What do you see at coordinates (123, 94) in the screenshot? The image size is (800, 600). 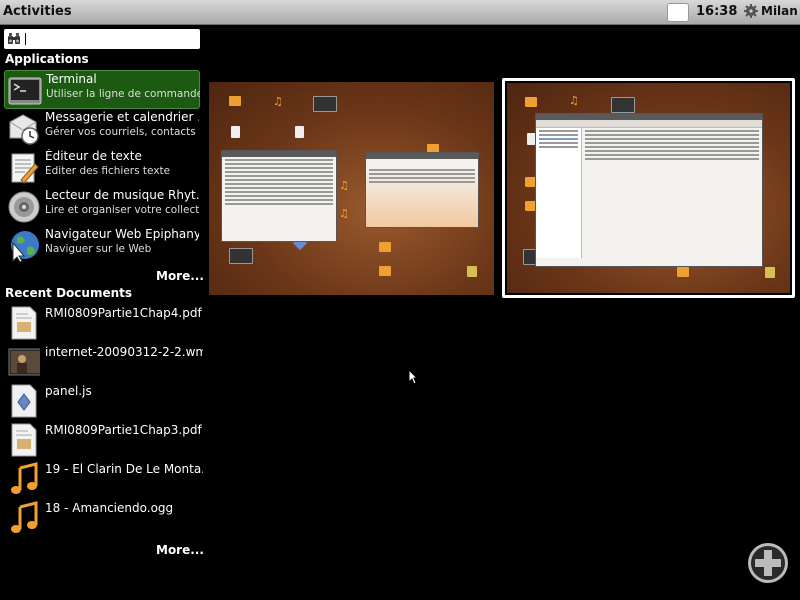 I see `app-description: Utiliser la ligne de commande` at bounding box center [123, 94].